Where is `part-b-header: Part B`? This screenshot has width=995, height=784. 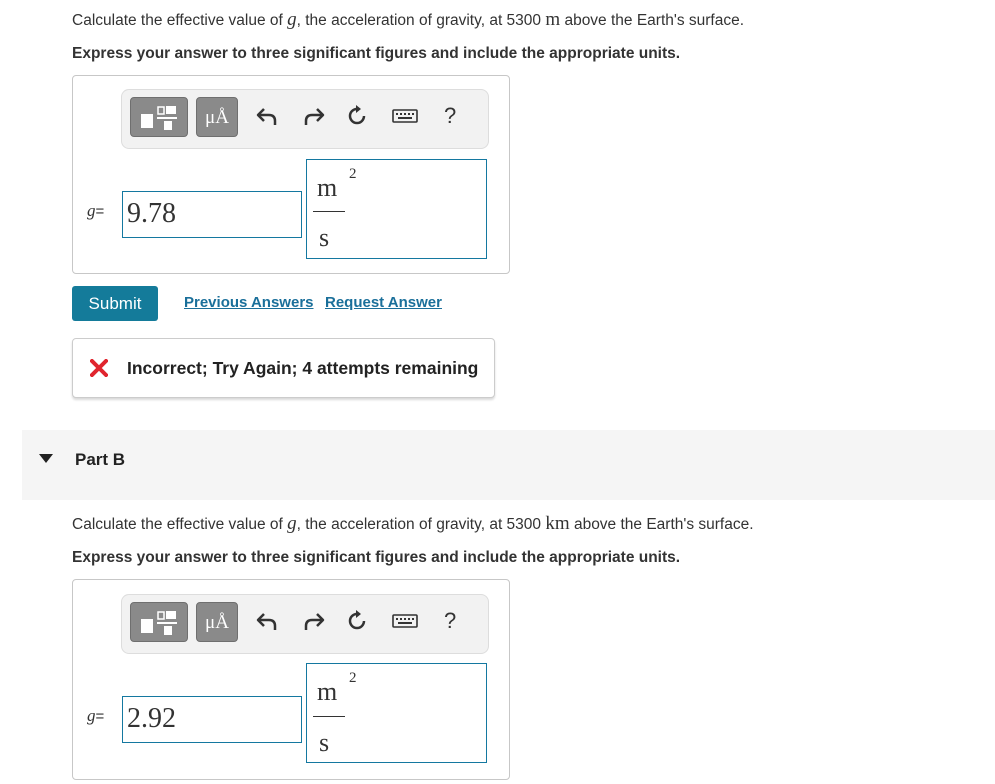 part-b-header: Part B is located at coordinates (508, 465).